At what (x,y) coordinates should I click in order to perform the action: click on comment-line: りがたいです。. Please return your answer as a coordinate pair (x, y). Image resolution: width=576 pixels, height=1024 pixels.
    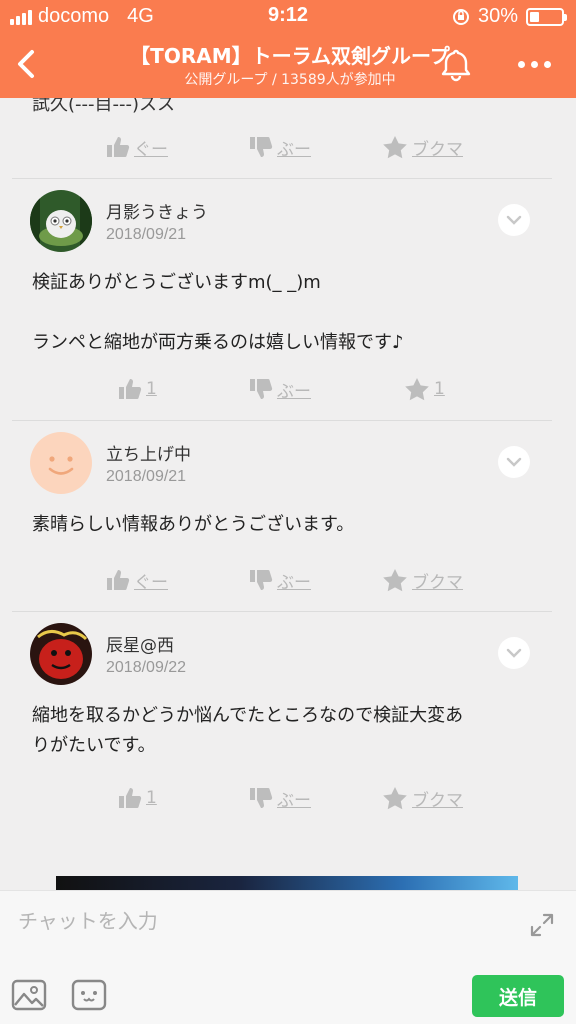
    Looking at the image, I should click on (94, 745).